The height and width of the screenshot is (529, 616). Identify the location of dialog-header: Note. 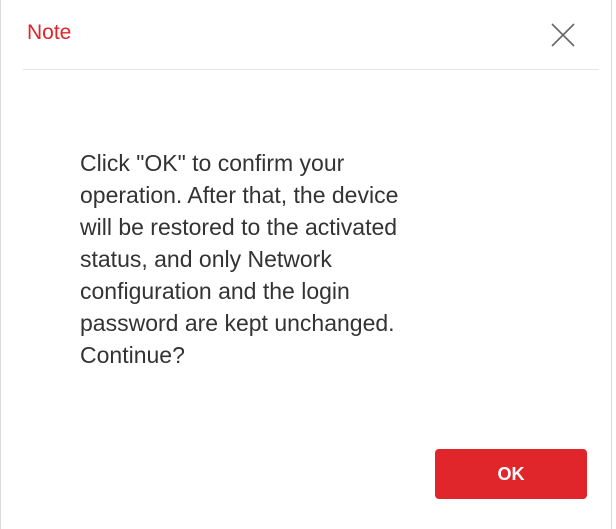
(306, 35).